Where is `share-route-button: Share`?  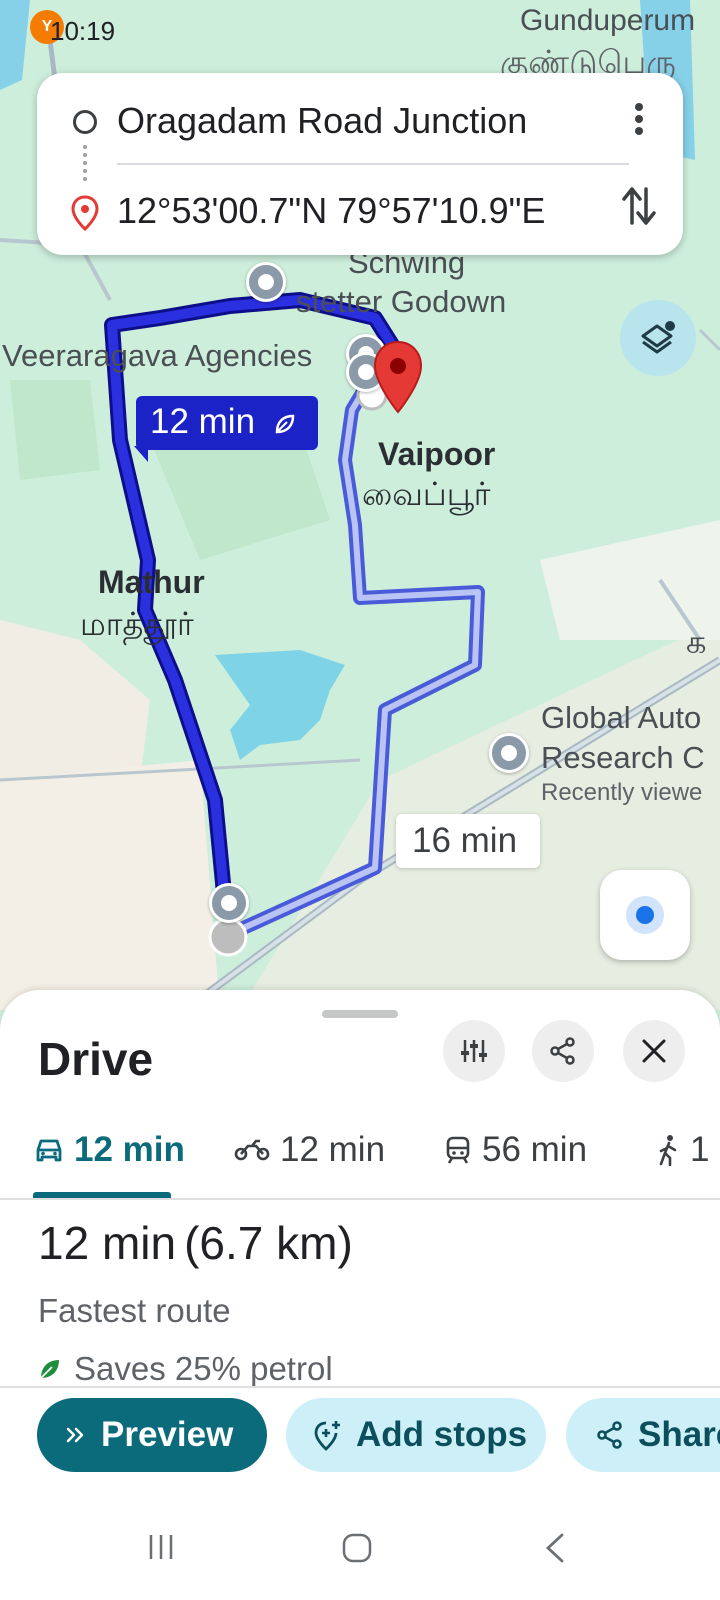
share-route-button: Share is located at coordinates (643, 1435).